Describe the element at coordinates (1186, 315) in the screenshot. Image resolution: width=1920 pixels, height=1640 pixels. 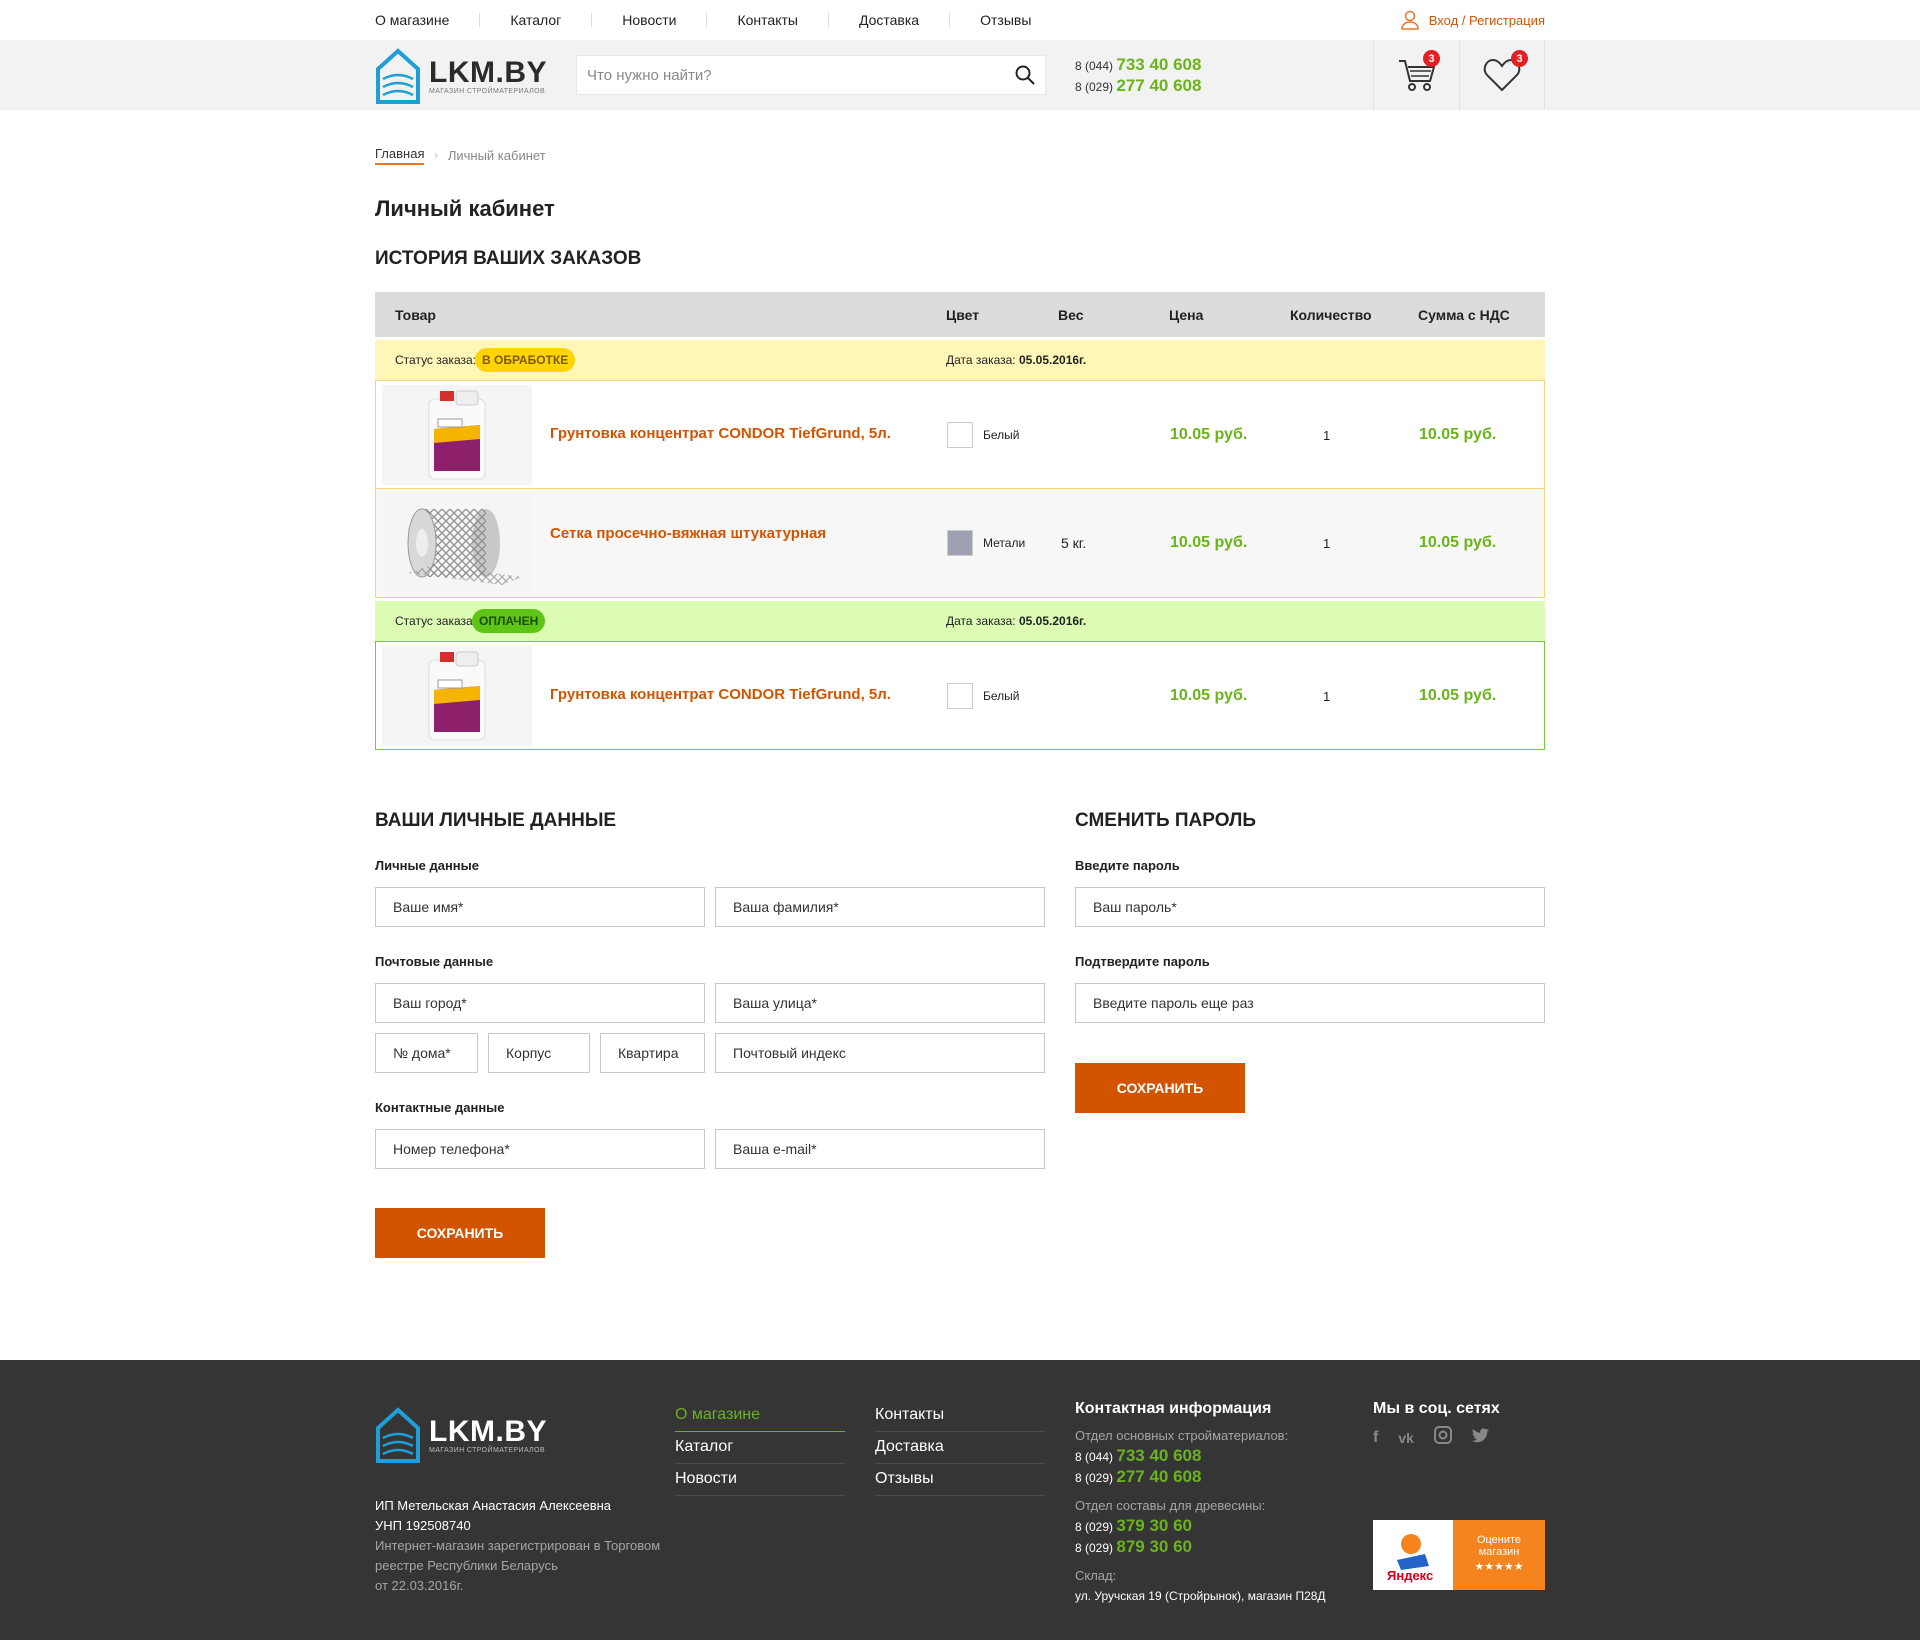
I see `col-price: Цена` at that location.